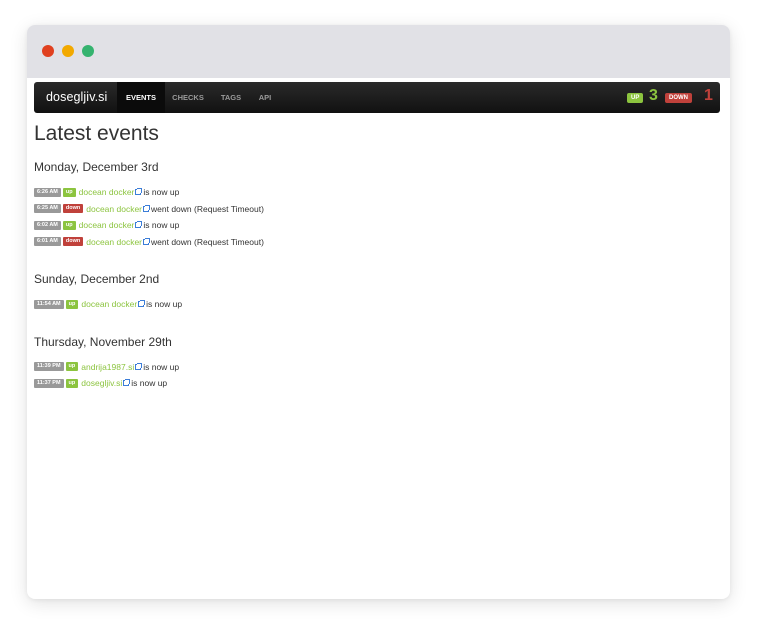 Image resolution: width=757 pixels, height=628 pixels. I want to click on event-time-badge: 11:37 PM, so click(49, 383).